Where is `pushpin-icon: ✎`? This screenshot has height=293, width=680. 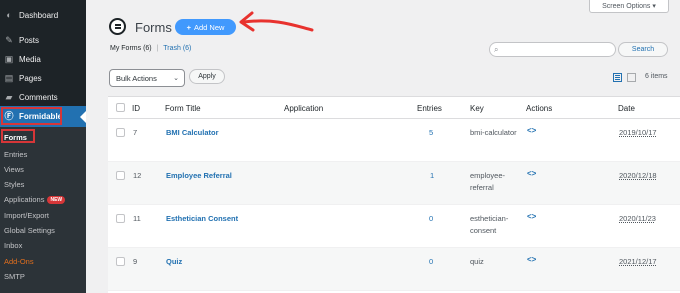 pushpin-icon: ✎ is located at coordinates (9, 40).